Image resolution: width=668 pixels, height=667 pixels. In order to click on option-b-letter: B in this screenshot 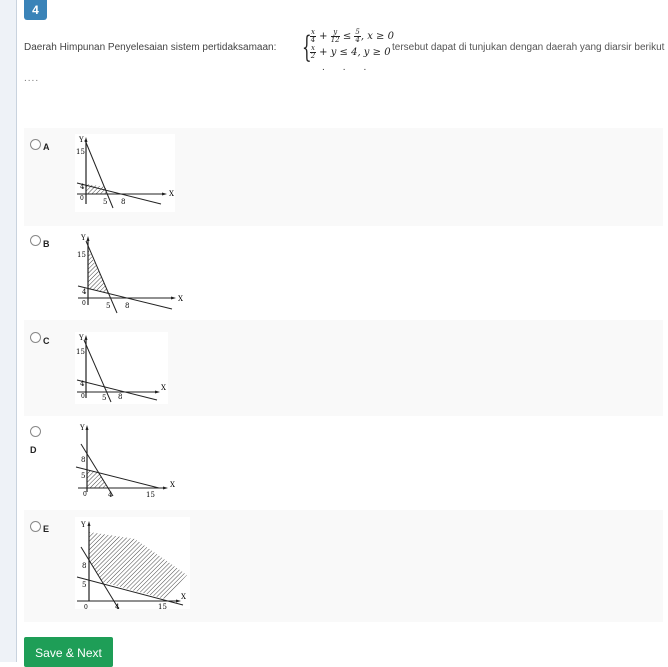, I will do `click(46, 244)`.